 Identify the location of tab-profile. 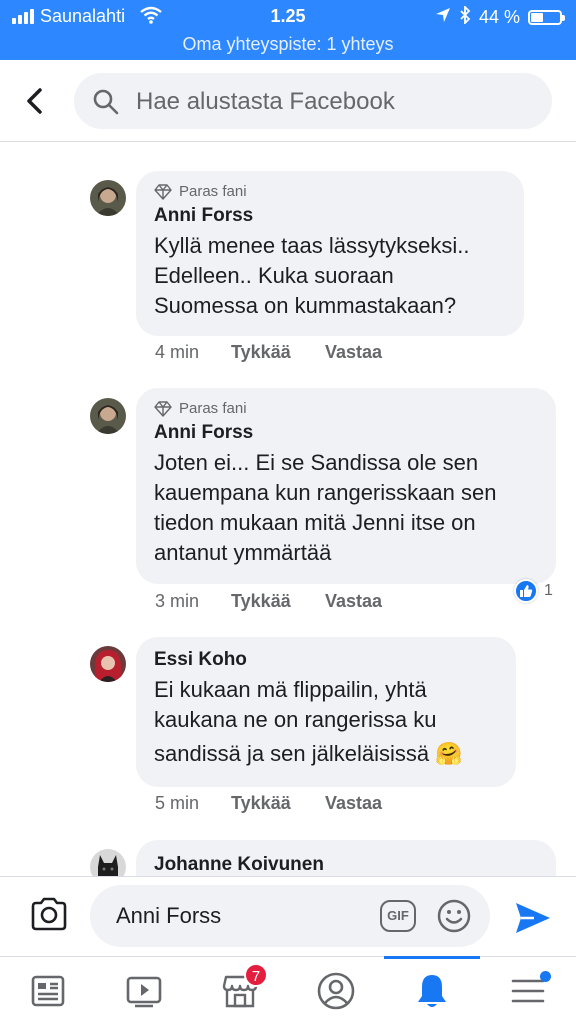
(336, 990).